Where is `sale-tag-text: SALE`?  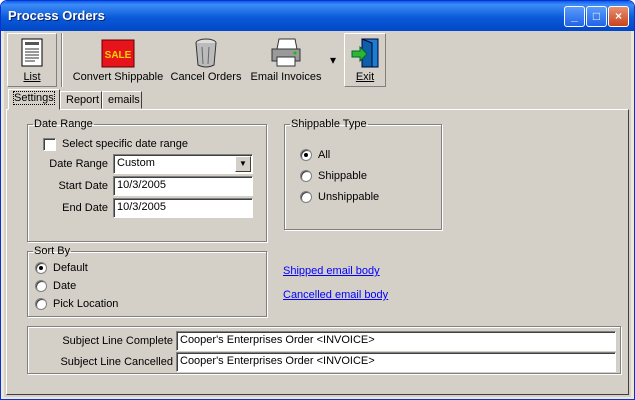 sale-tag-text: SALE is located at coordinates (118, 55).